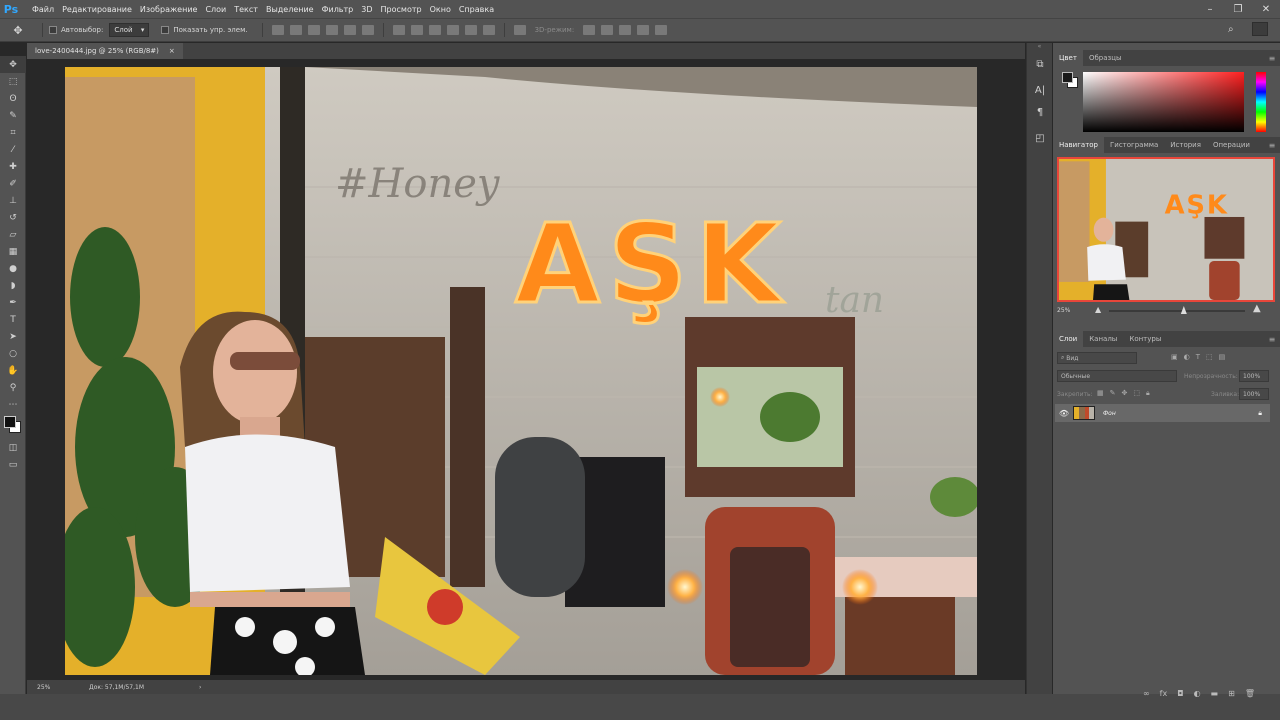 Image resolution: width=1280 pixels, height=720 pixels. I want to click on layer-filter-search: ⌕ Вид, so click(1097, 358).